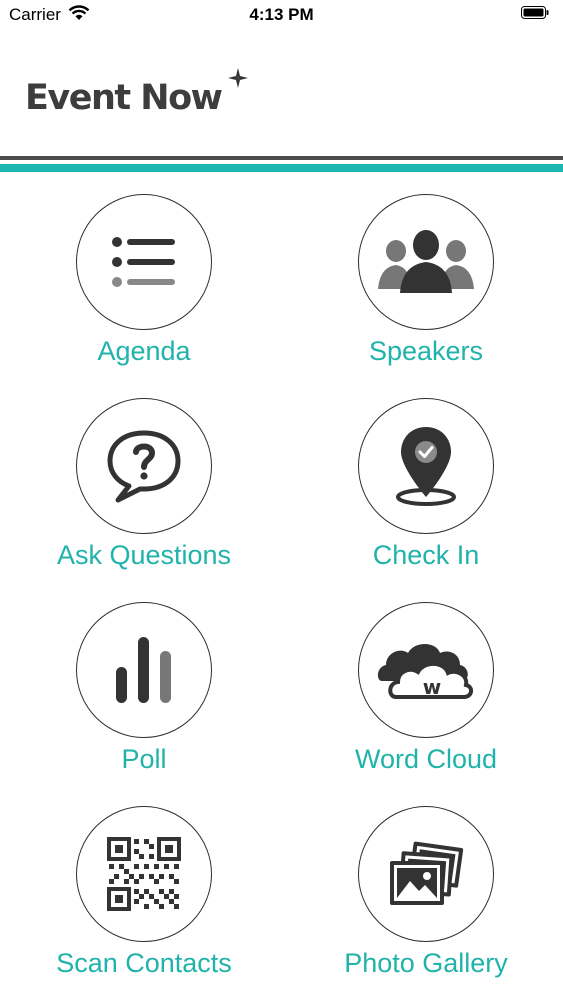 This screenshot has height=1006, width=563. I want to click on header-divider-accent, so click(281, 168).